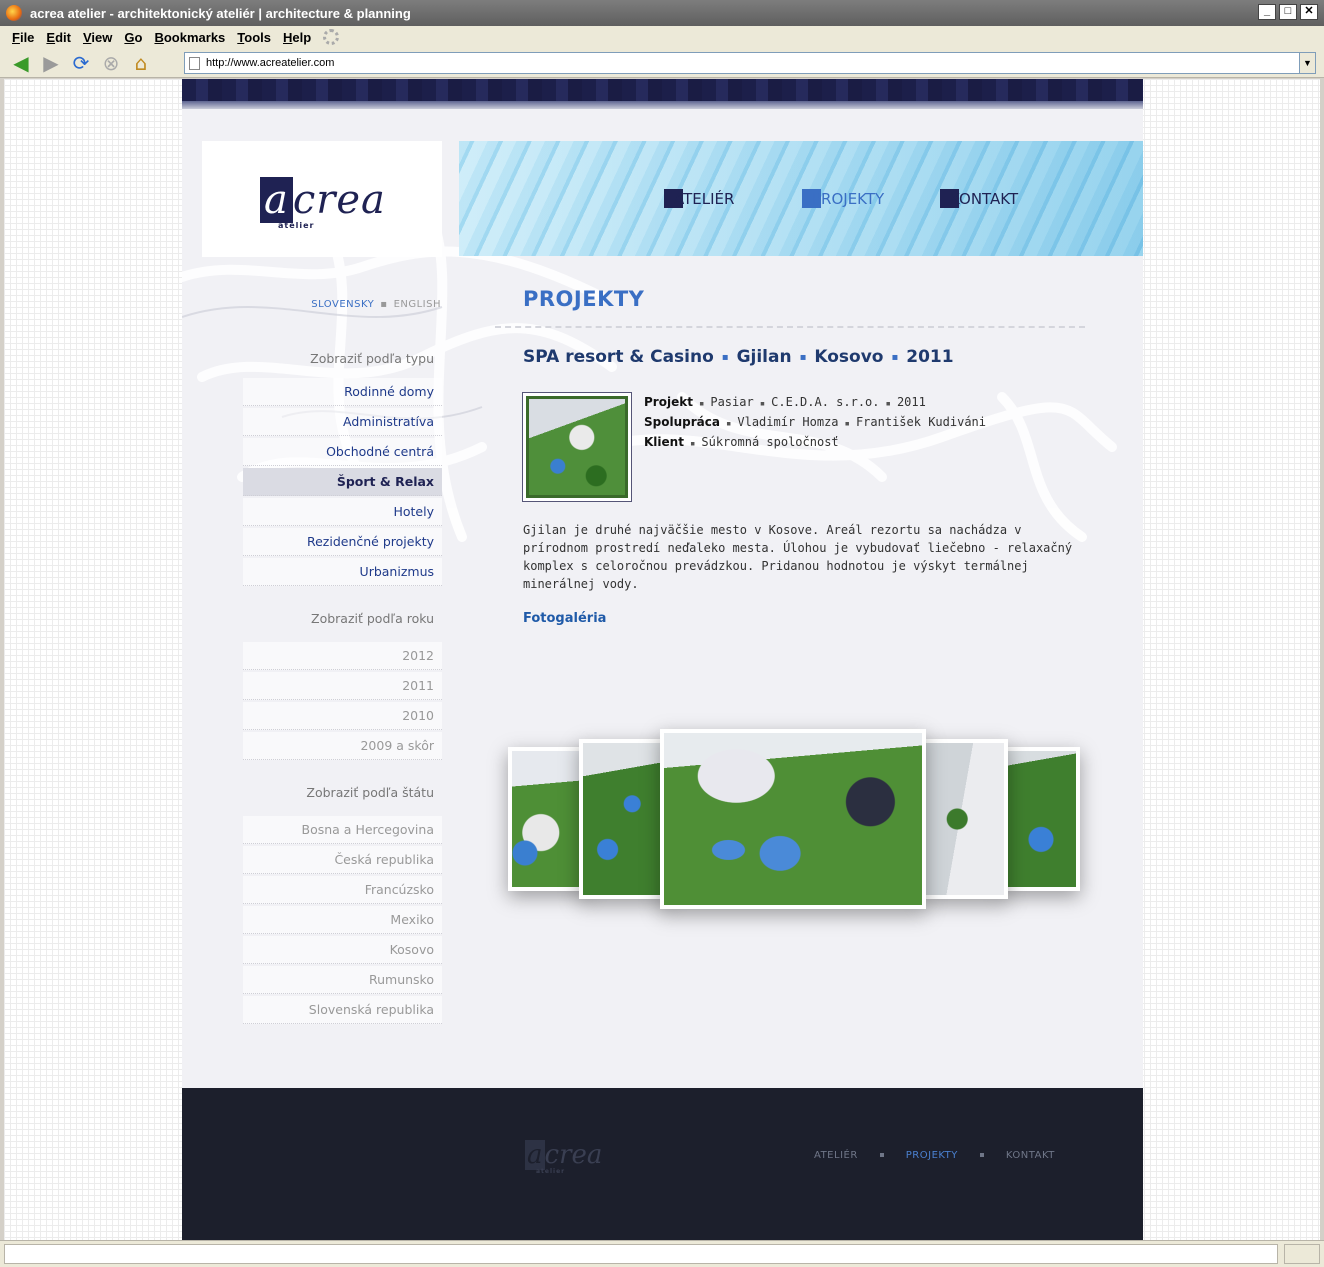  What do you see at coordinates (417, 304) in the screenshot?
I see `lang-english: ENGLISH` at bounding box center [417, 304].